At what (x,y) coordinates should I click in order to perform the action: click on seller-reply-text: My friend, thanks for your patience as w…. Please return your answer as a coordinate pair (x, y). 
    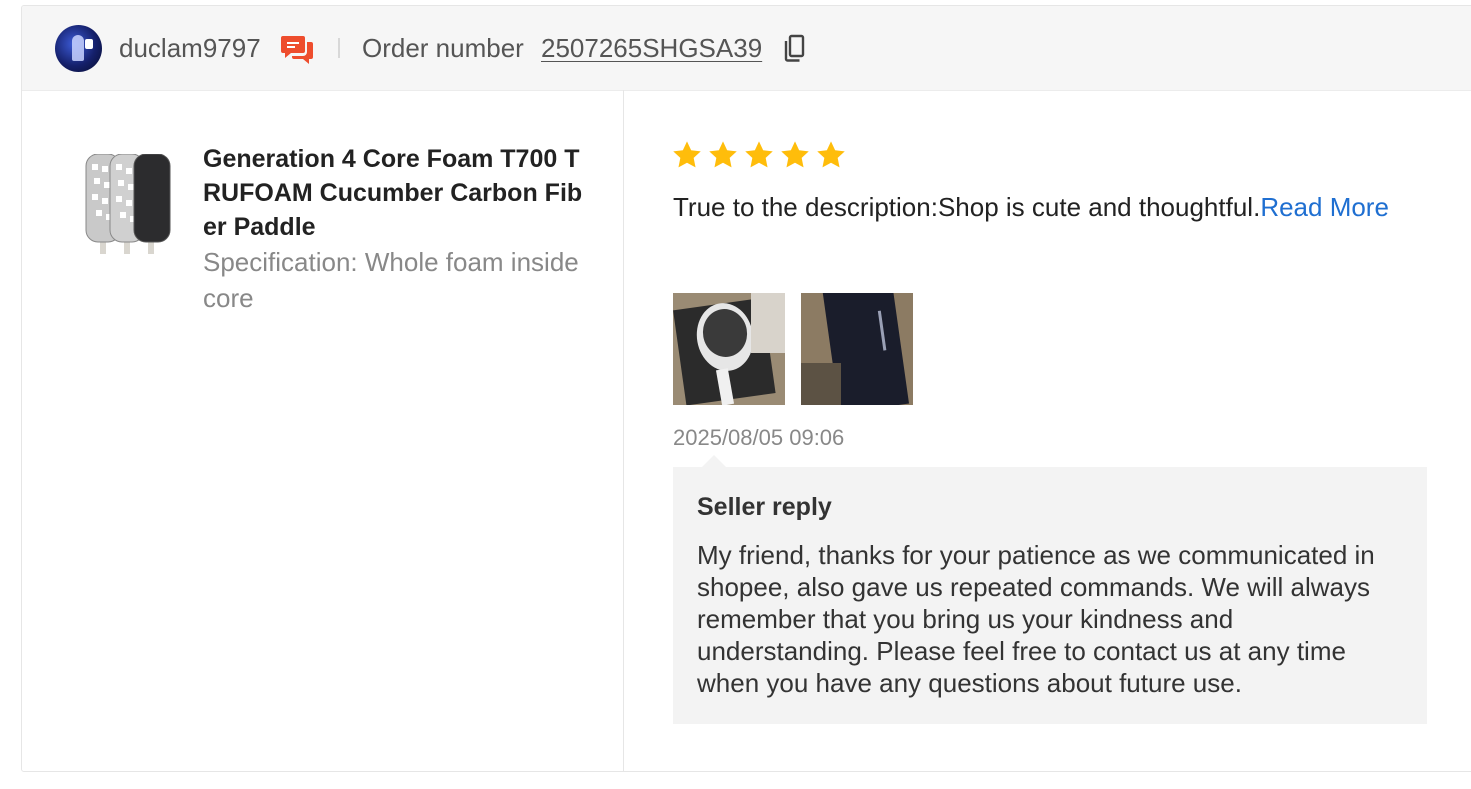
    Looking at the image, I should click on (1036, 619).